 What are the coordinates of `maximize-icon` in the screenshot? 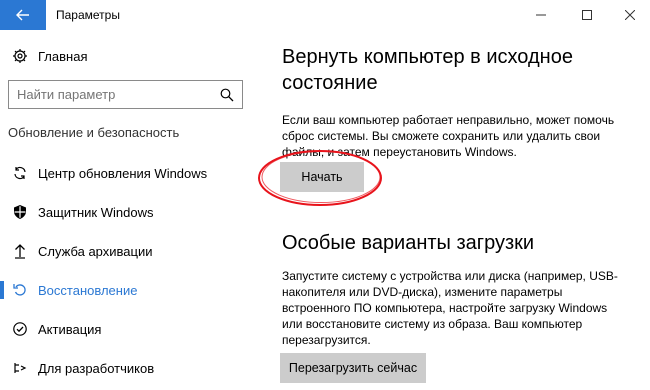 It's located at (587, 15).